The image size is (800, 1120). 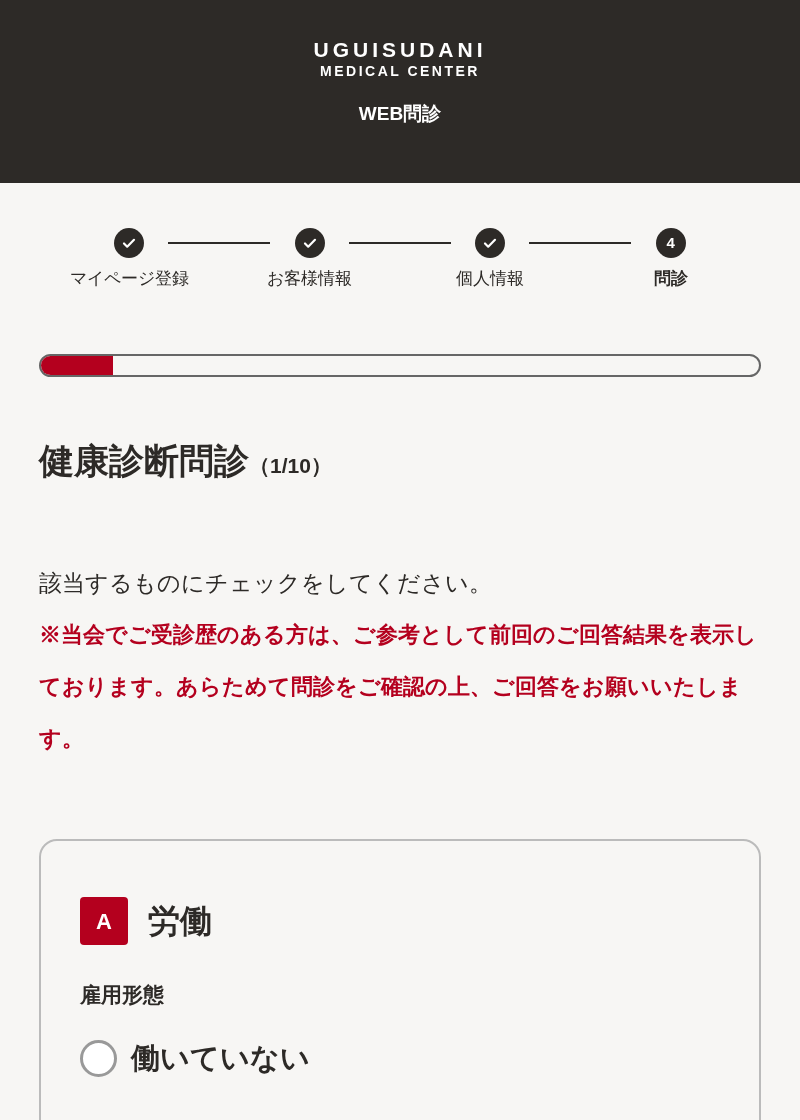 What do you see at coordinates (266, 583) in the screenshot?
I see `instruction-text: 該当するものにチェックをしてください。` at bounding box center [266, 583].